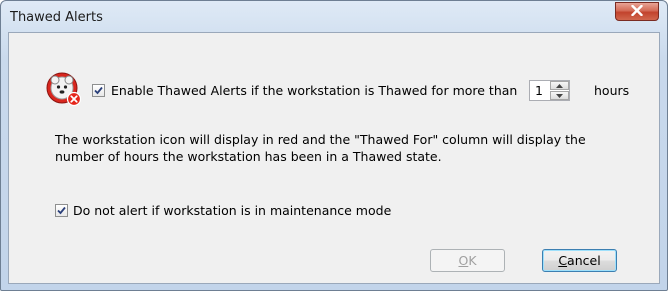 The height and width of the screenshot is (293, 670). I want to click on cancel-mnemonic: C, so click(563, 260).